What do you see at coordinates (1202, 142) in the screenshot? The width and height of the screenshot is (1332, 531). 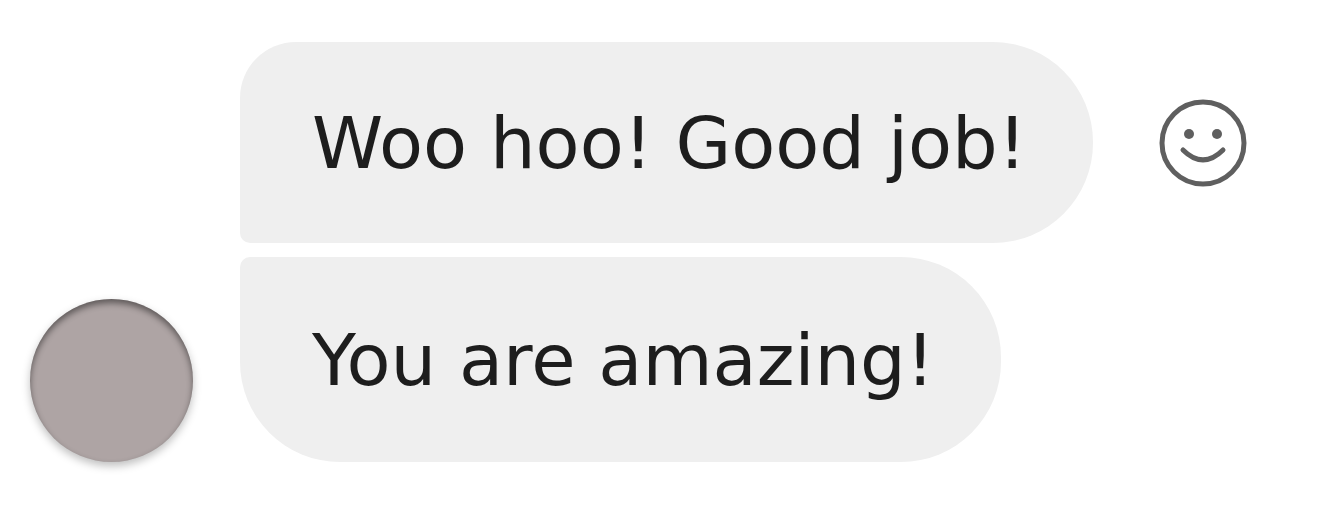 I see `smiley-icon` at bounding box center [1202, 142].